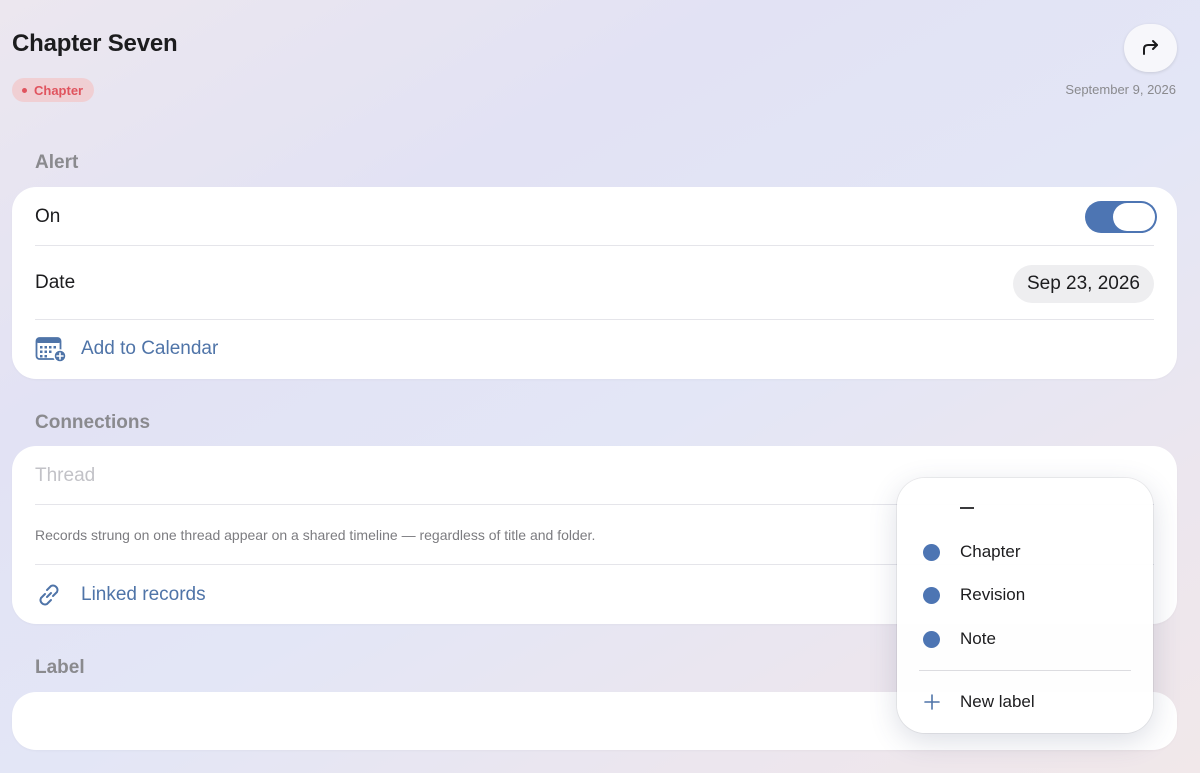 This screenshot has height=773, width=1200. Describe the element at coordinates (65, 475) in the screenshot. I see `thread-placeholder: Thread` at that location.